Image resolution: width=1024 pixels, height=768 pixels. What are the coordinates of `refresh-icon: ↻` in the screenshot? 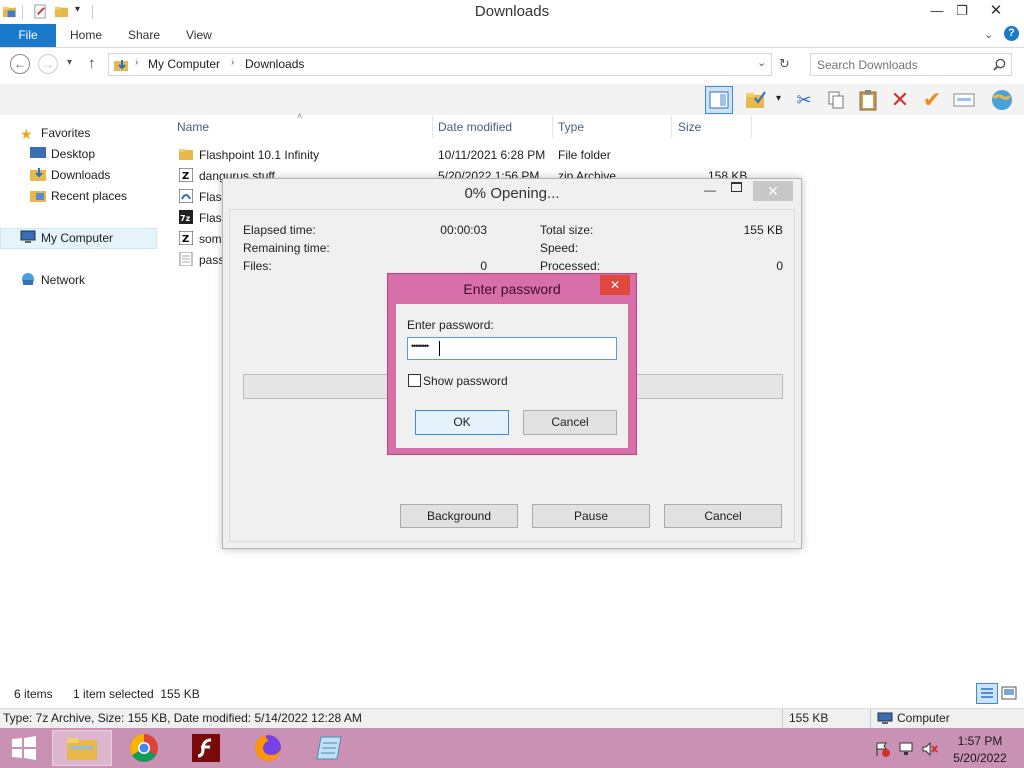 It's located at (784, 64).